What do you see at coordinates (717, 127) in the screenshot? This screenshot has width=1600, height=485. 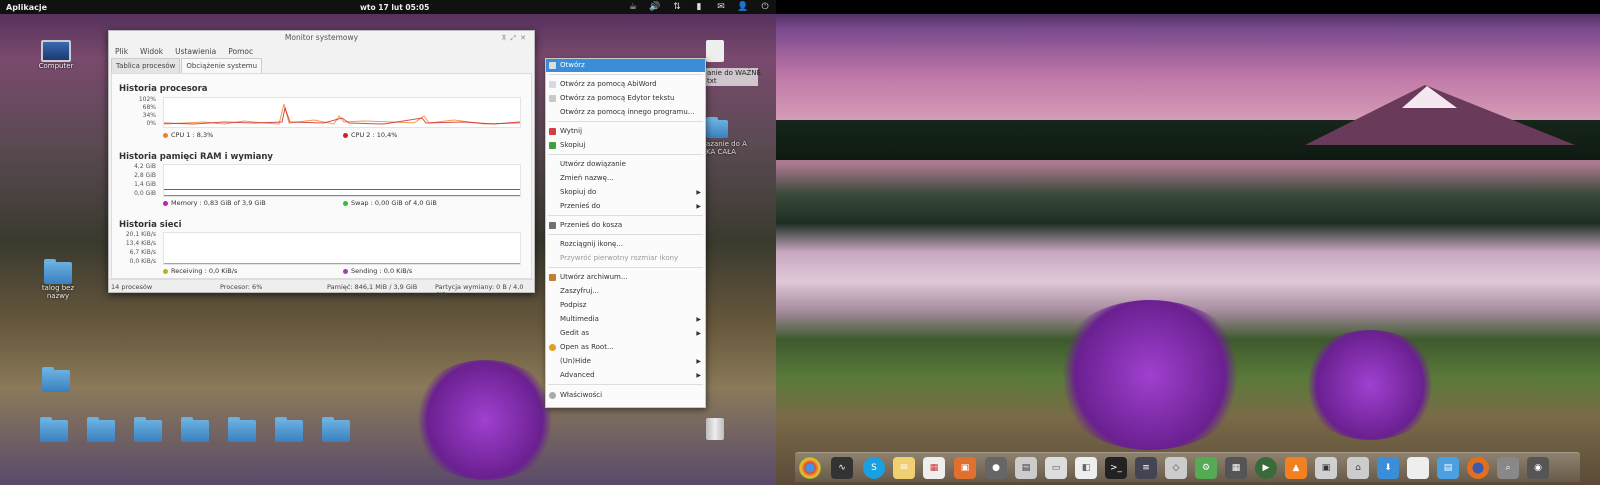 I see `folder-a` at bounding box center [717, 127].